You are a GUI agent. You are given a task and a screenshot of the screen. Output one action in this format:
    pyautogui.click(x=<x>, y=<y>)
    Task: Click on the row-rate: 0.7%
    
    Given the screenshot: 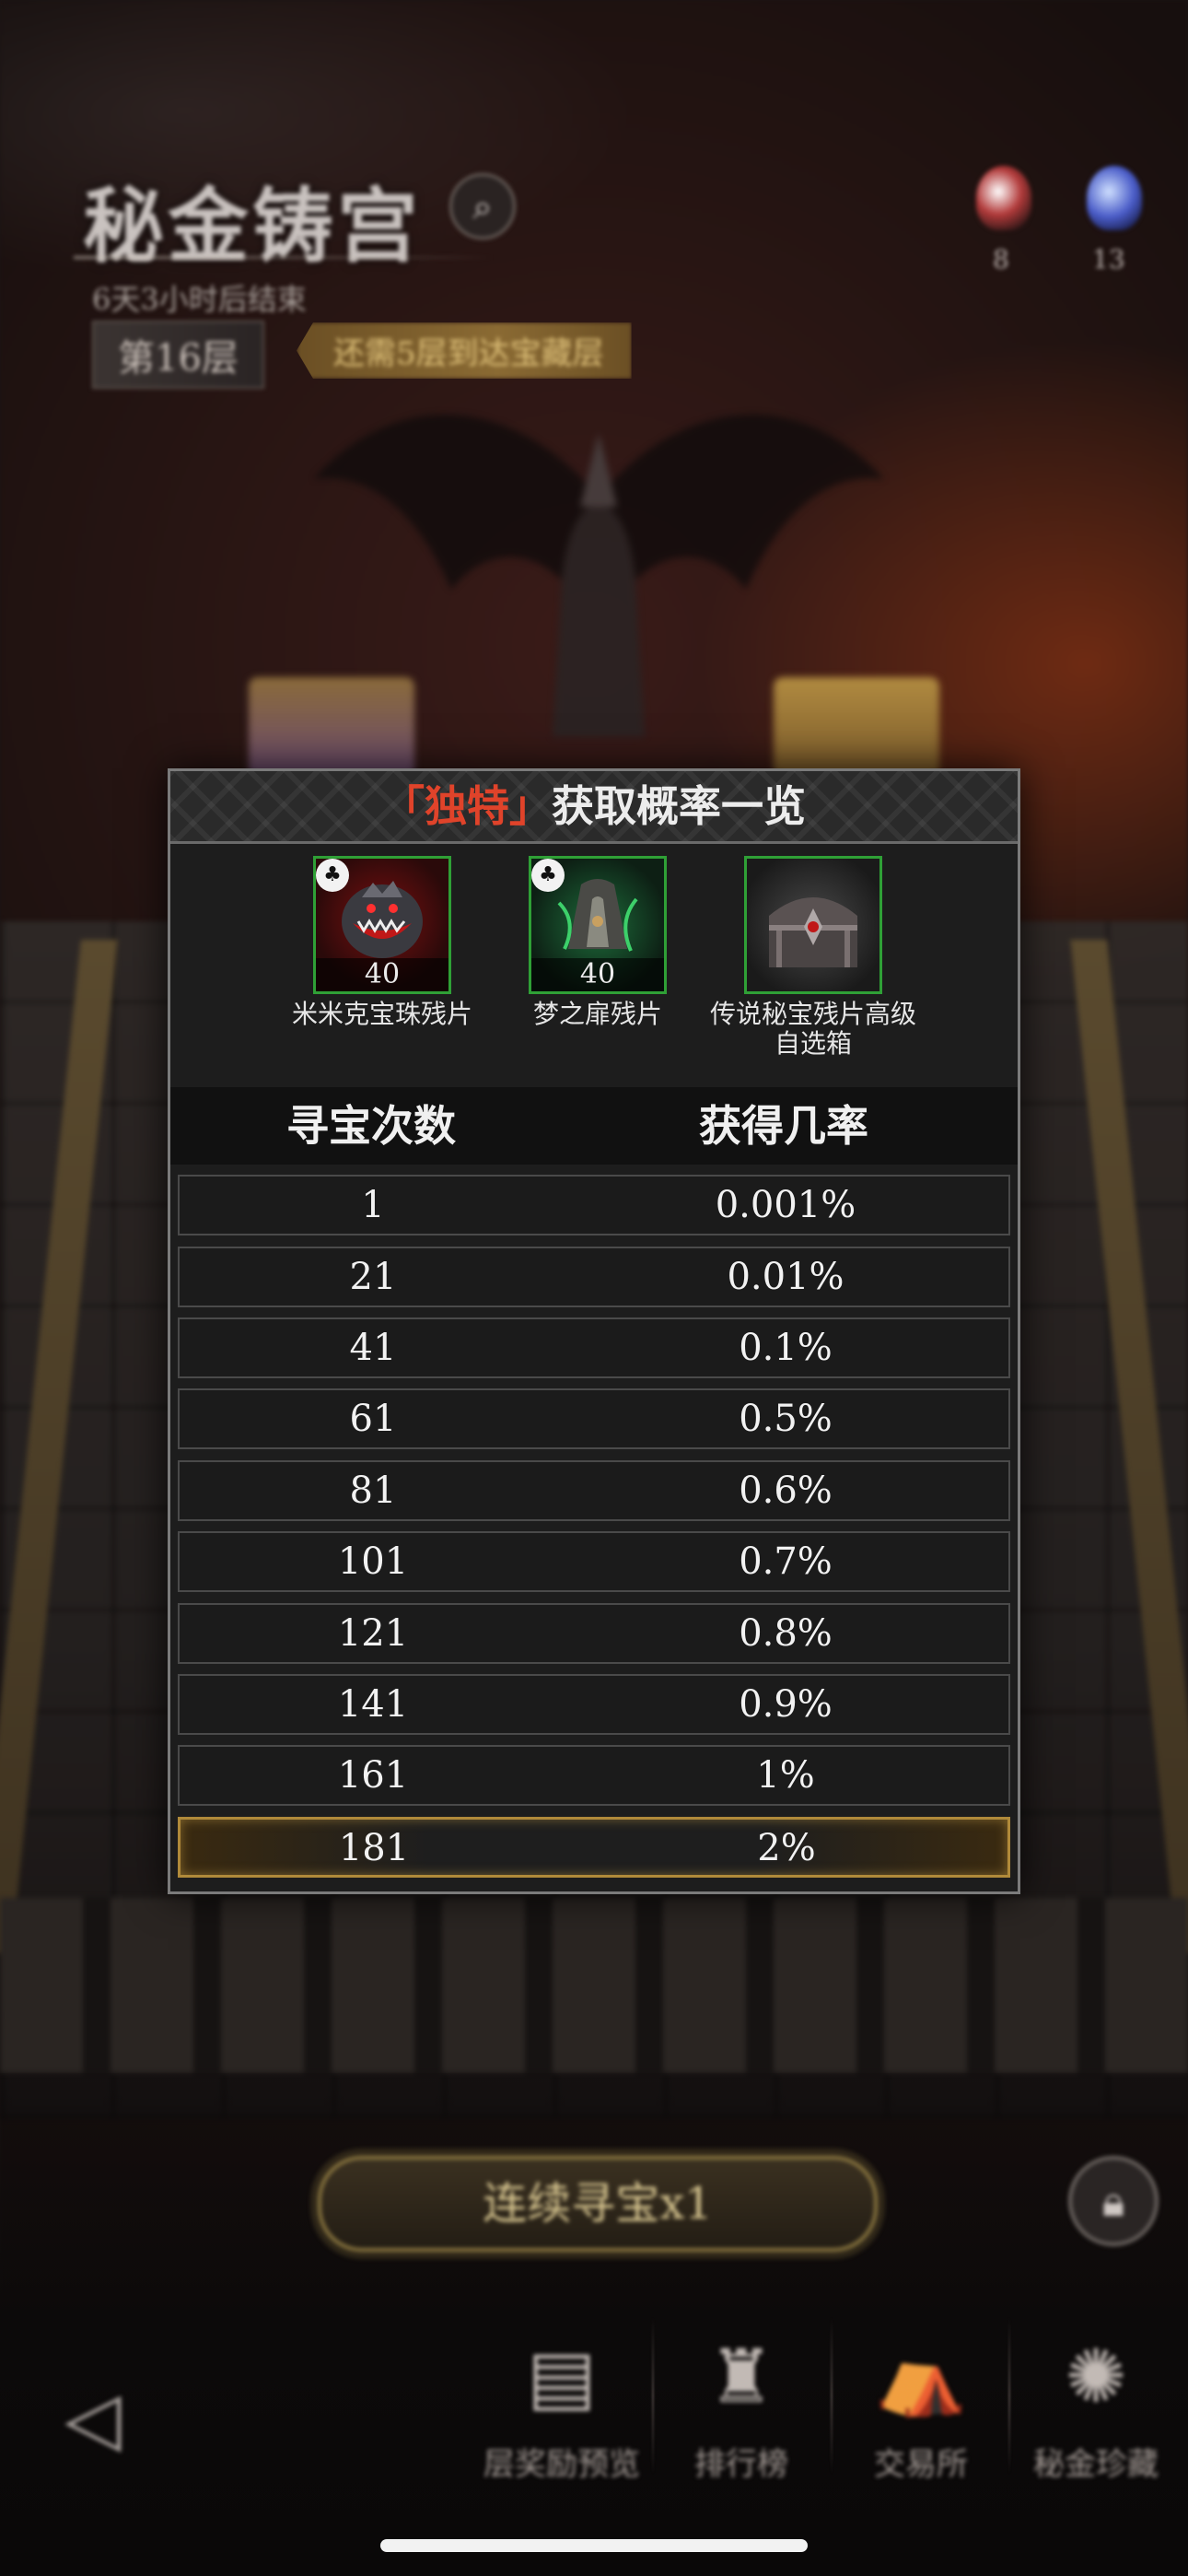 What is the action you would take?
    pyautogui.click(x=786, y=1561)
    